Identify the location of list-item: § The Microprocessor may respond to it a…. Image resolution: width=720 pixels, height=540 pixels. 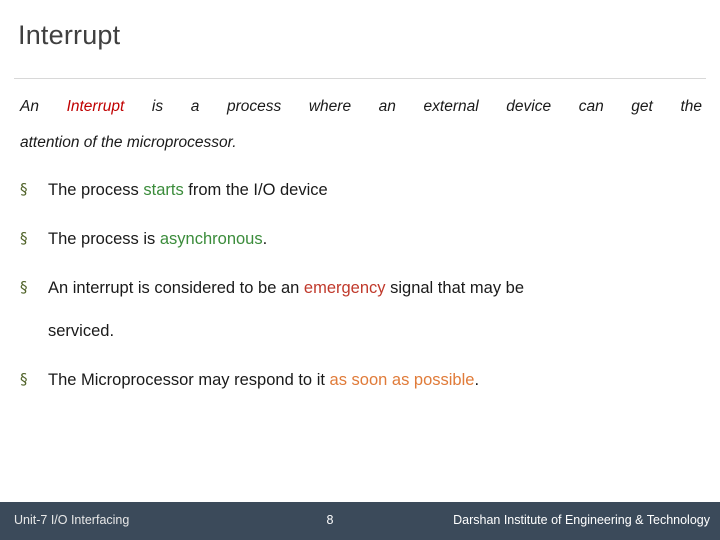
(361, 381).